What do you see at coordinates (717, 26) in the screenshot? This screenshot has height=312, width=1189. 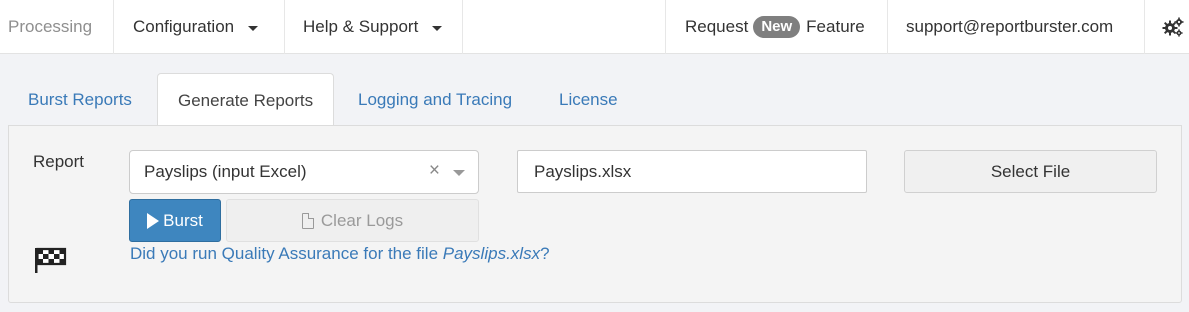 I see `request-label: Request` at bounding box center [717, 26].